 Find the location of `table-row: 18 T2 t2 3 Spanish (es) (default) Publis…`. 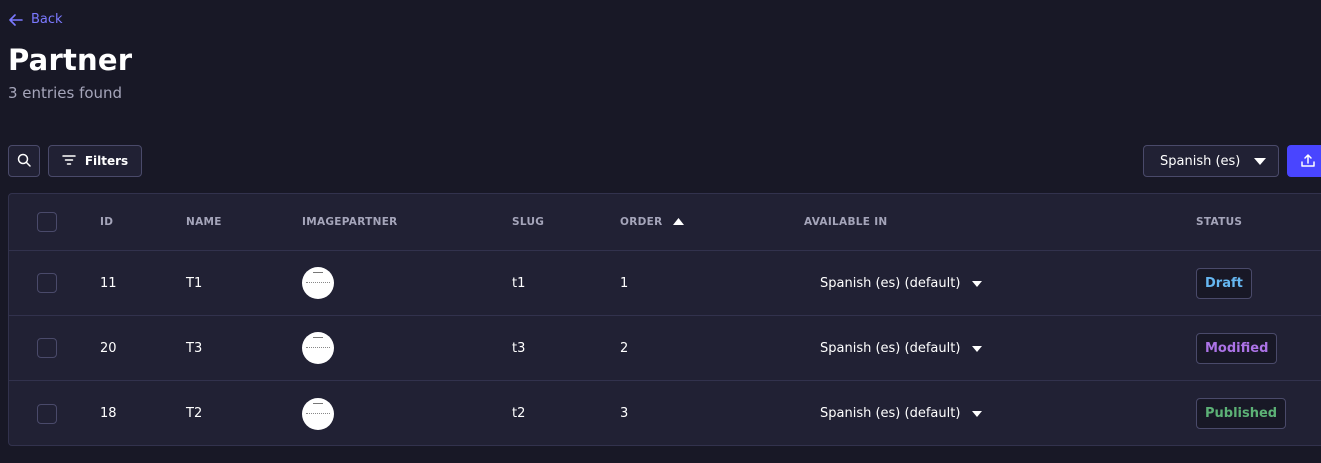

table-row: 18 T2 t2 3 Spanish (es) (default) Publis… is located at coordinates (665, 413).